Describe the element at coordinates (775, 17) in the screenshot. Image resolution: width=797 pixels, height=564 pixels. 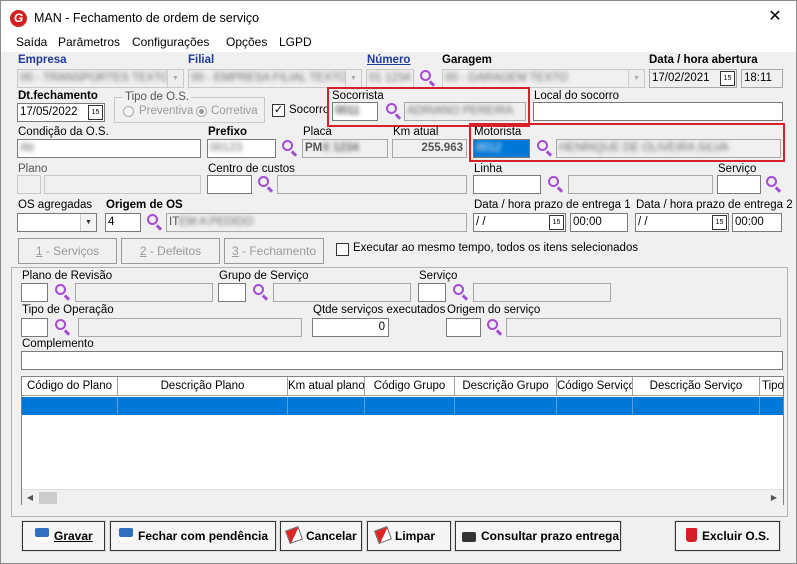
I see `close-icon: ✕` at that location.